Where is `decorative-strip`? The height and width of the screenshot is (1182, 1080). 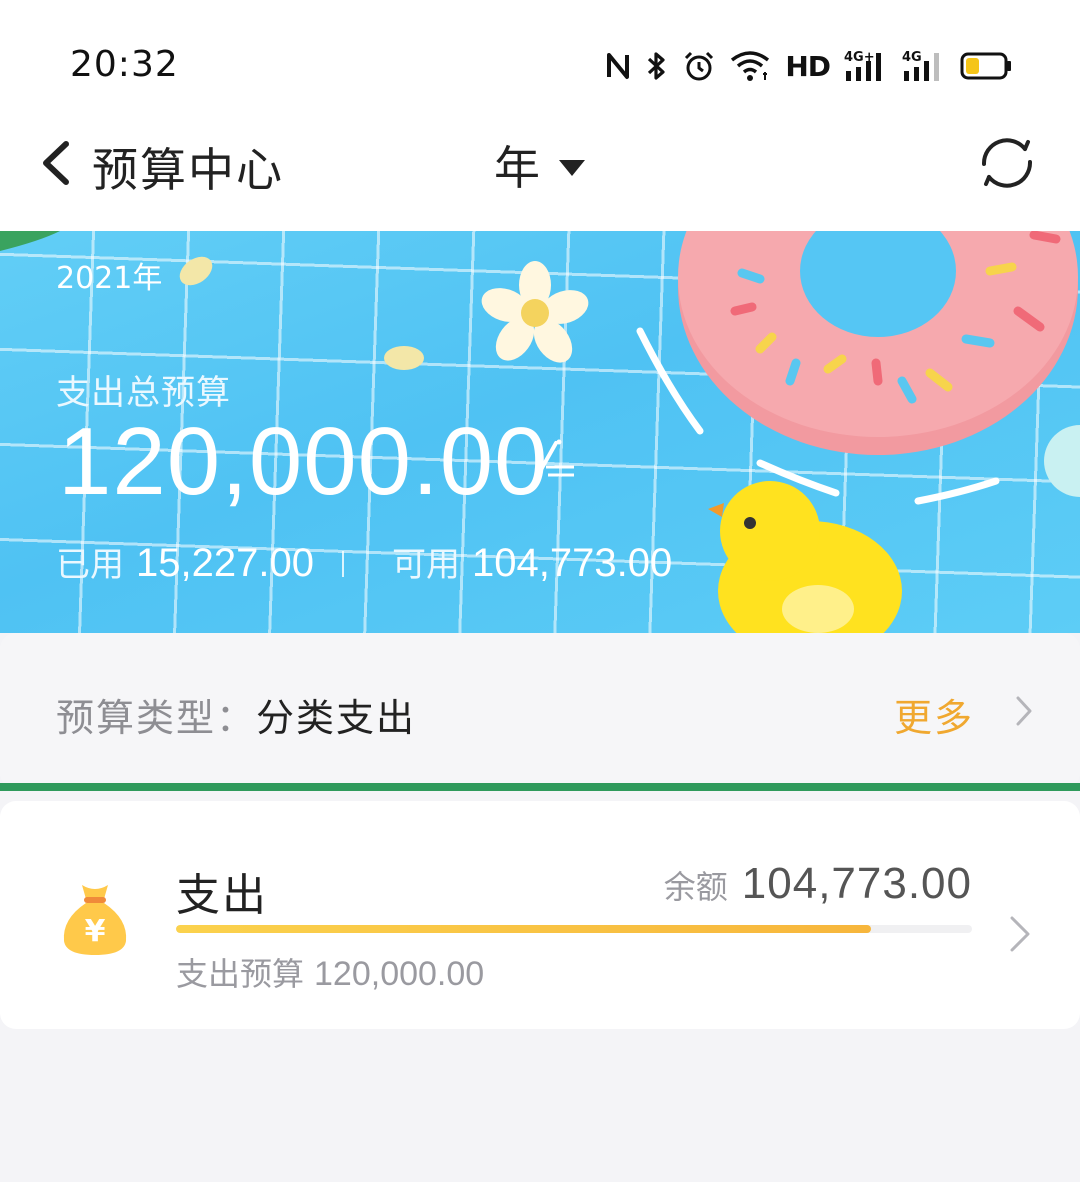 decorative-strip is located at coordinates (540, 787).